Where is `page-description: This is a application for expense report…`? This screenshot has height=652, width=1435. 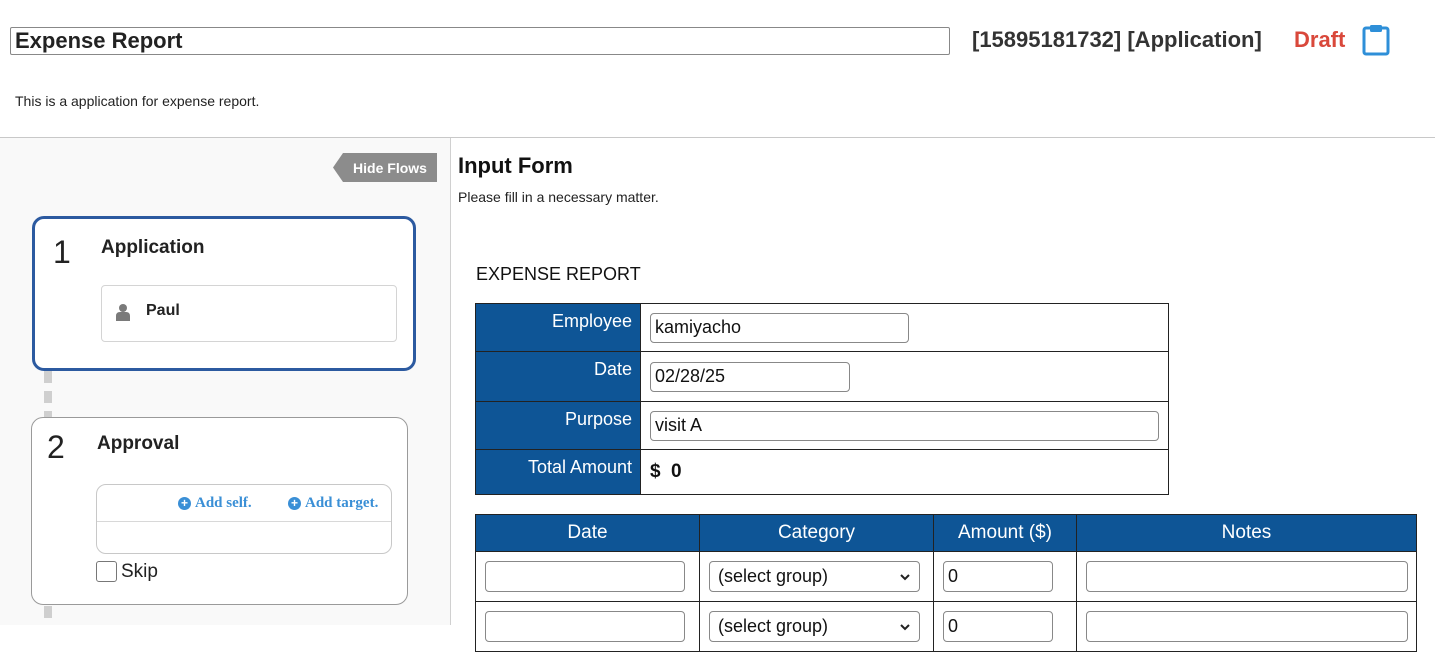
page-description: This is a application for expense report… is located at coordinates (137, 101).